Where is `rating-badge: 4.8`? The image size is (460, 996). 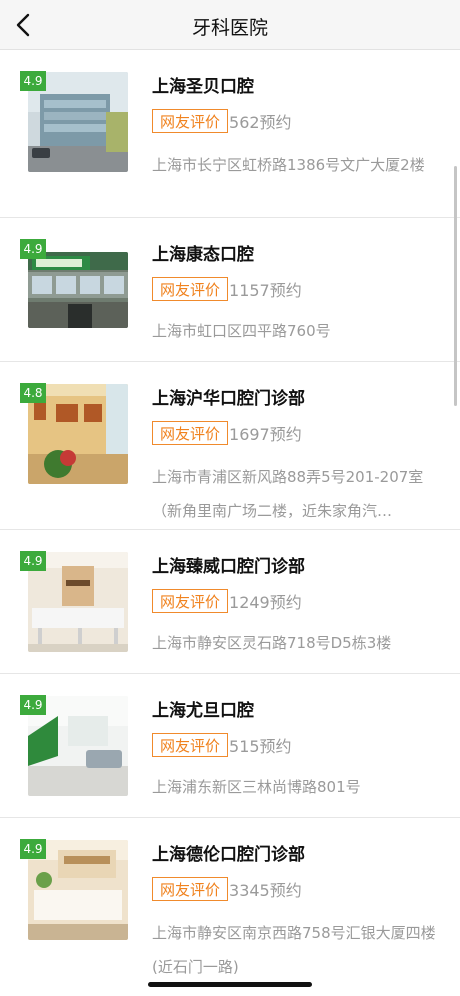 rating-badge: 4.8 is located at coordinates (33, 393).